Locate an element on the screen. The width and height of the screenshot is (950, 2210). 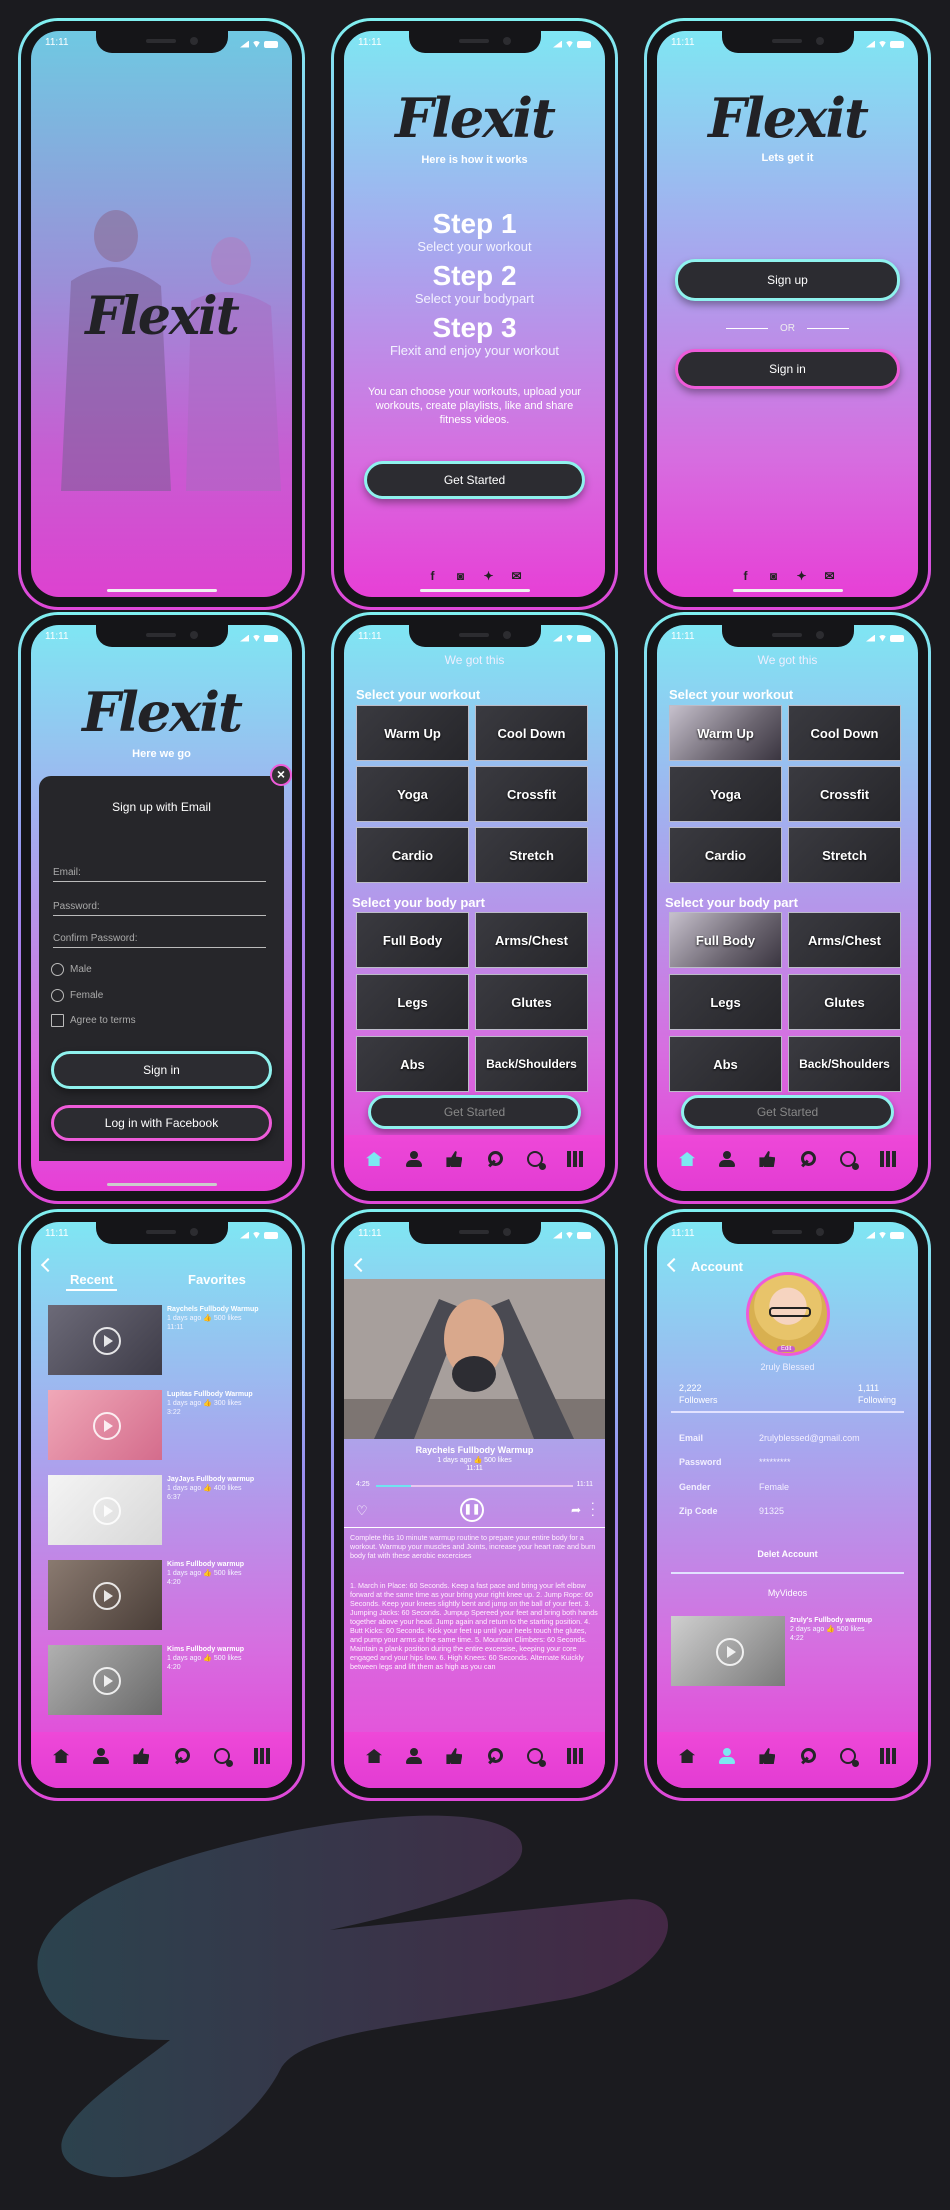
facebook-icon: f is located at coordinates (433, 576).